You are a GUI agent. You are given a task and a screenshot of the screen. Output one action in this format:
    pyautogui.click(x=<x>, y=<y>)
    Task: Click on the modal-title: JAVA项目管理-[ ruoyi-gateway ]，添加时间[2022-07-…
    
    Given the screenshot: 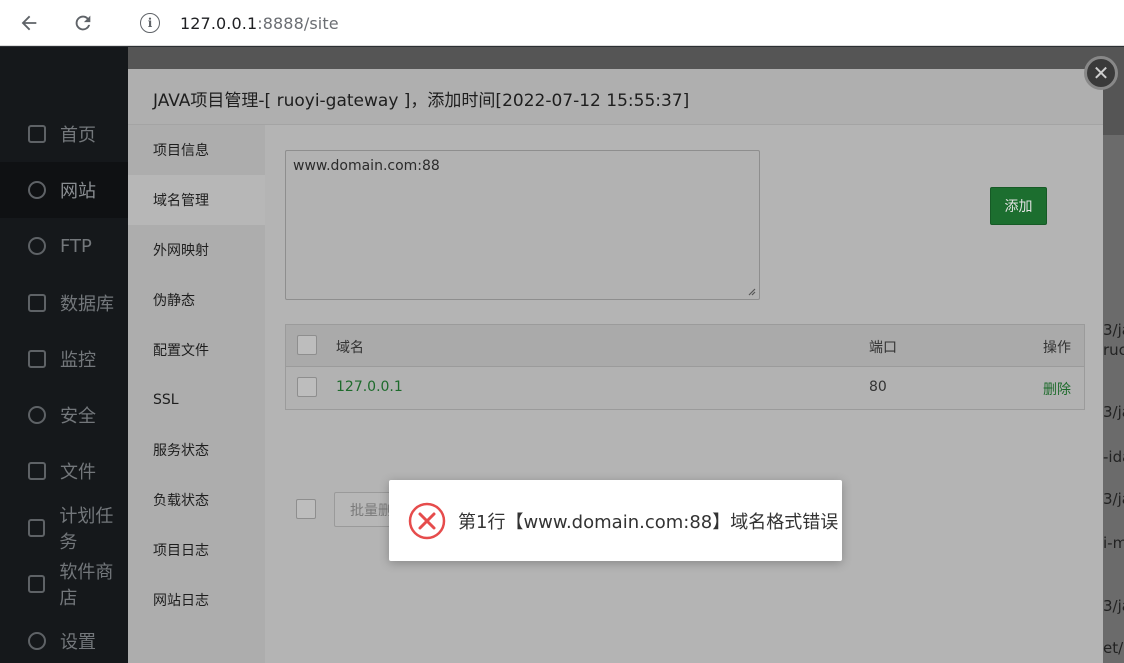 What is the action you would take?
    pyautogui.click(x=421, y=101)
    